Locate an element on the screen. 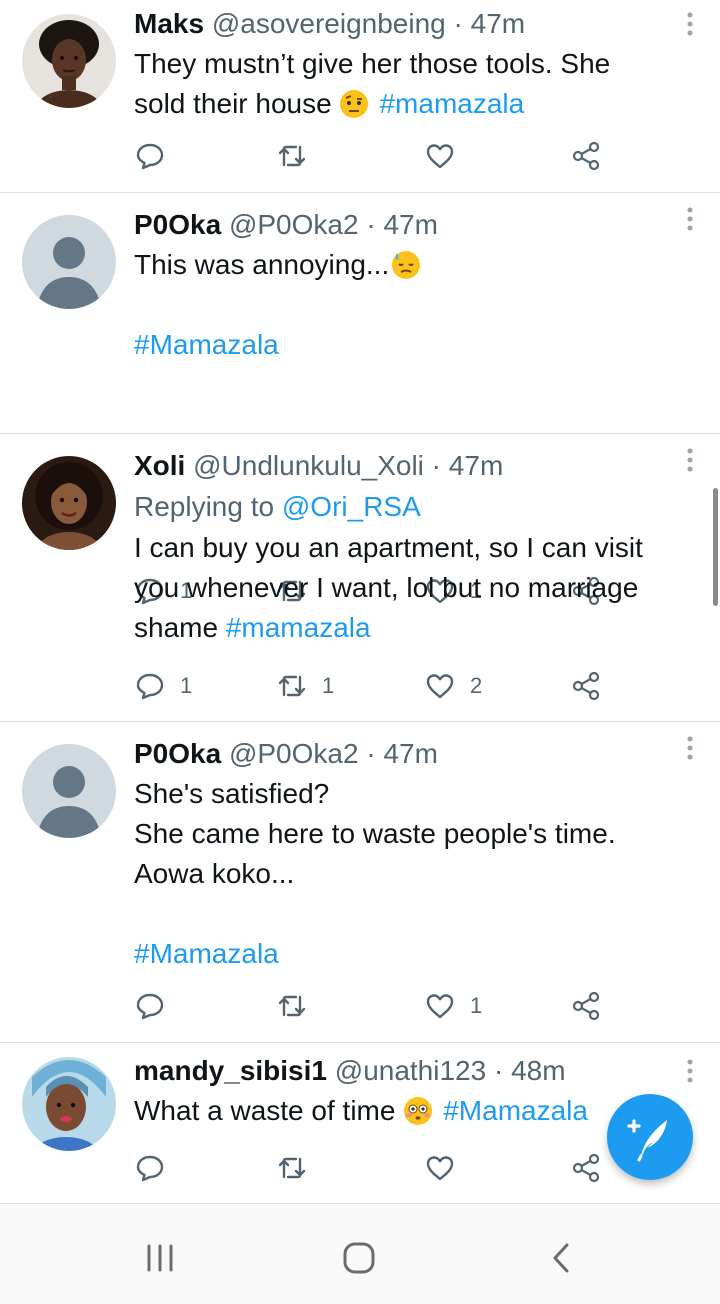 Image resolution: width=720 pixels, height=1304 pixels. handle: @unathi123 is located at coordinates (410, 1070).